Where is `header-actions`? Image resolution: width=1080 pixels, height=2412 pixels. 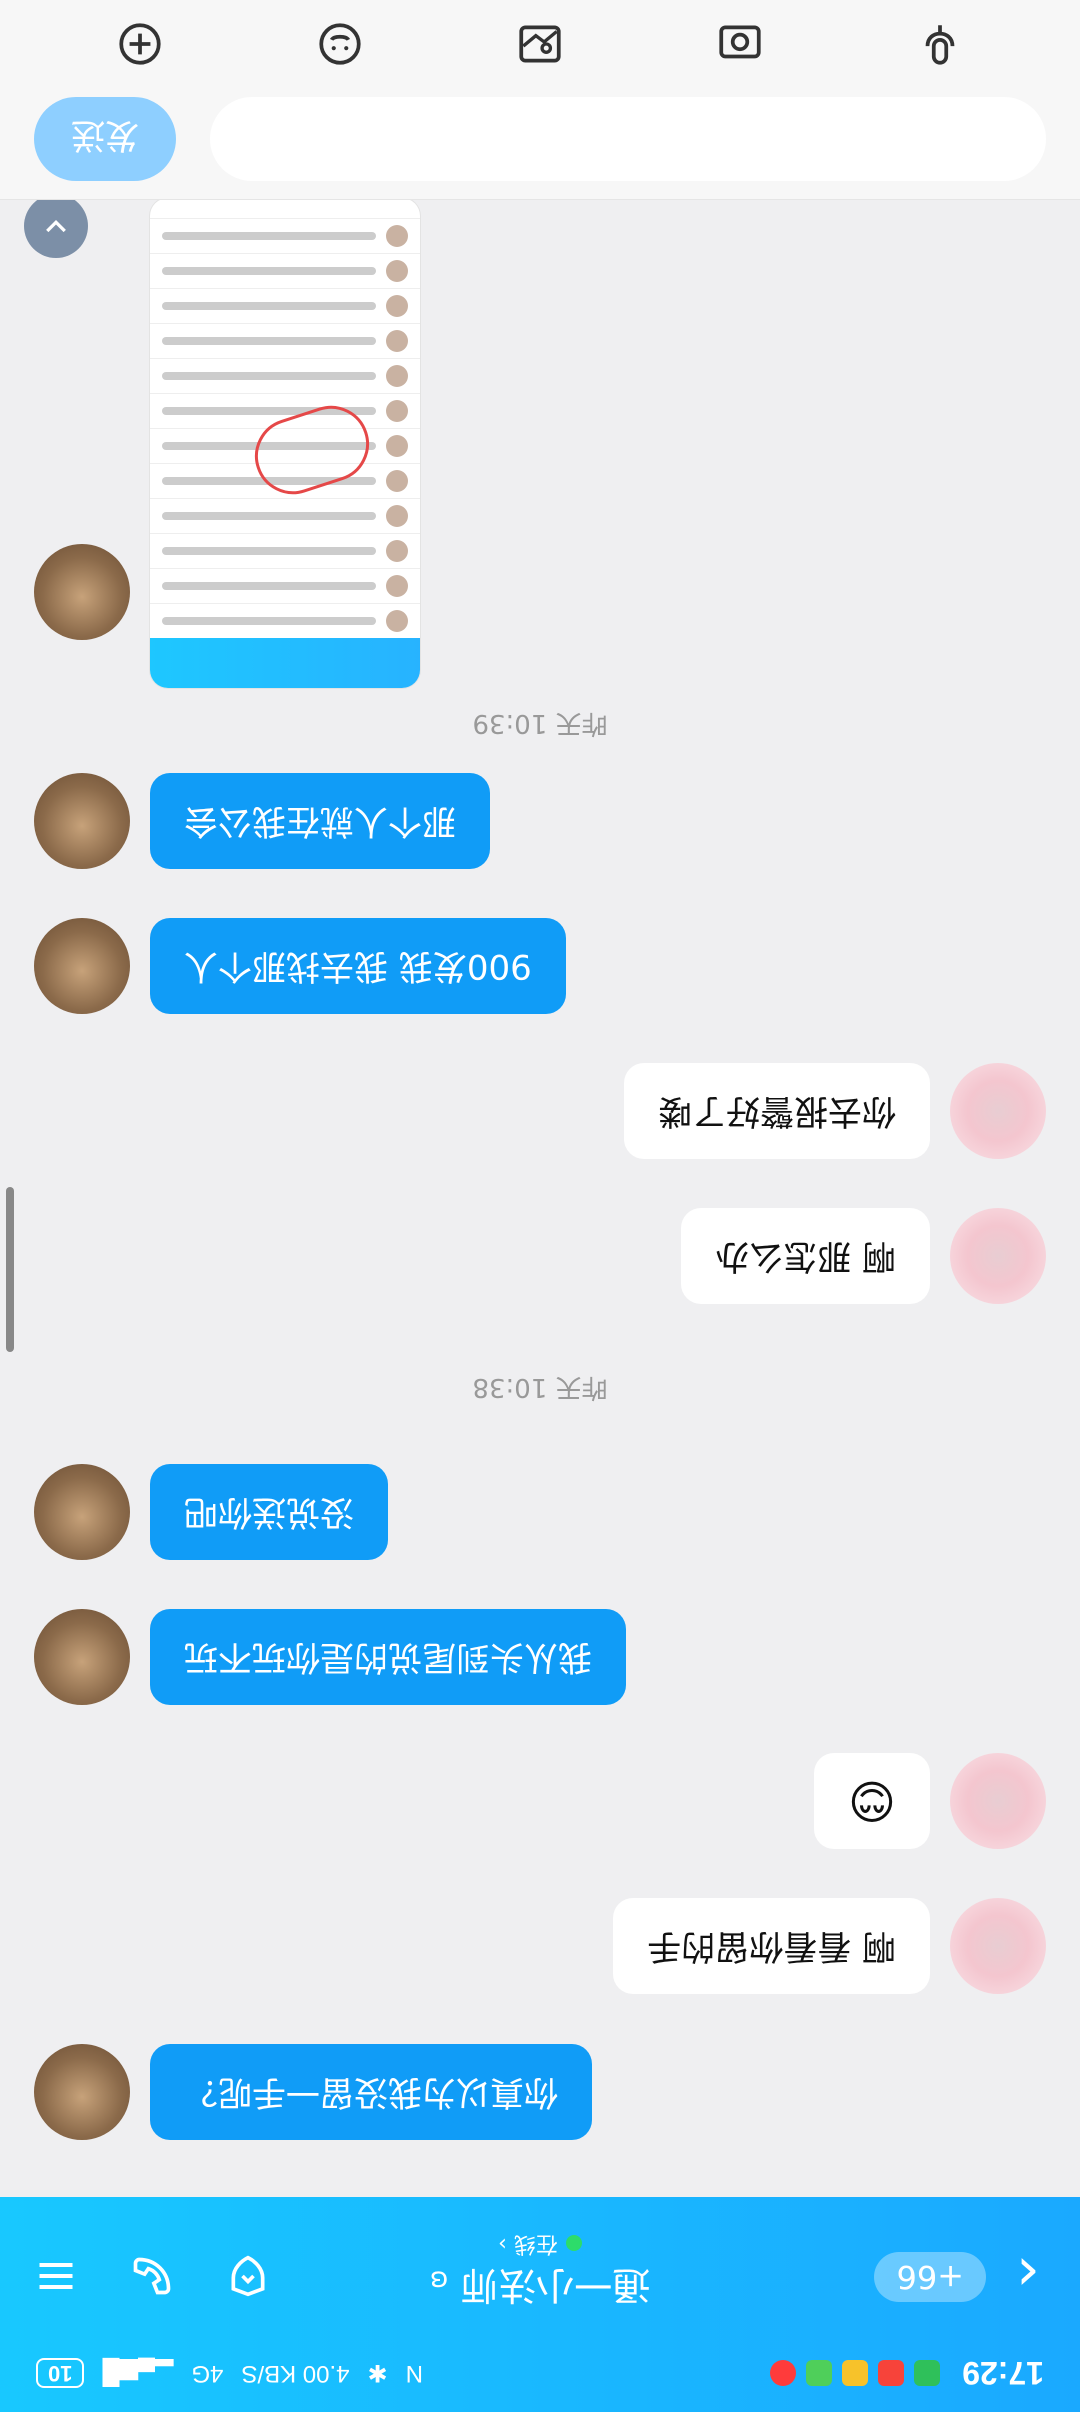
header-actions is located at coordinates (152, 2276).